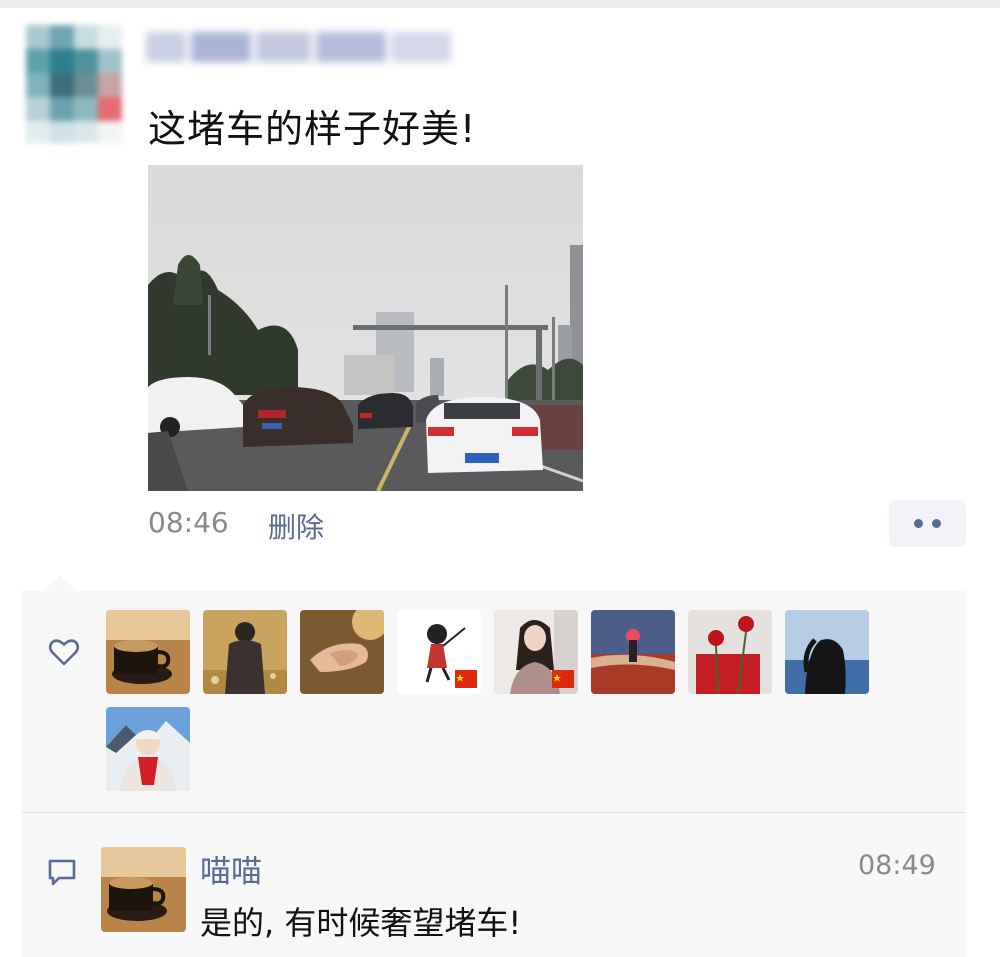 Image resolution: width=1000 pixels, height=957 pixels. Describe the element at coordinates (143, 889) in the screenshot. I see `commenter-avatar` at that location.